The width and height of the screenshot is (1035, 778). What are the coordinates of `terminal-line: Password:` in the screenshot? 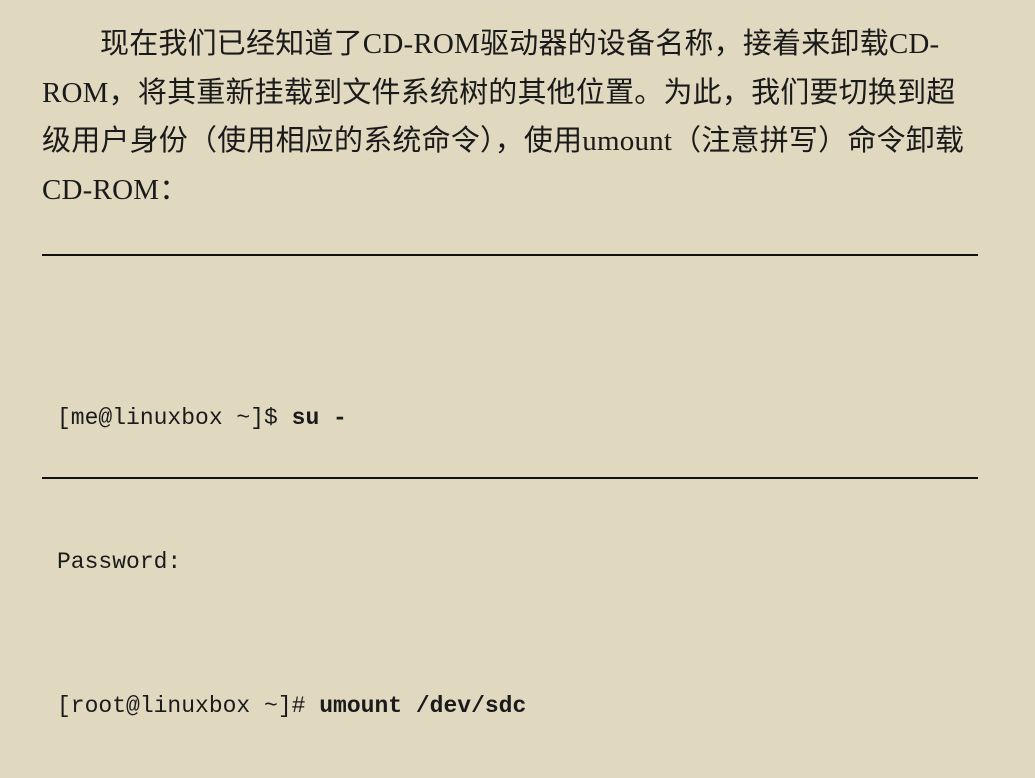 It's located at (291, 562).